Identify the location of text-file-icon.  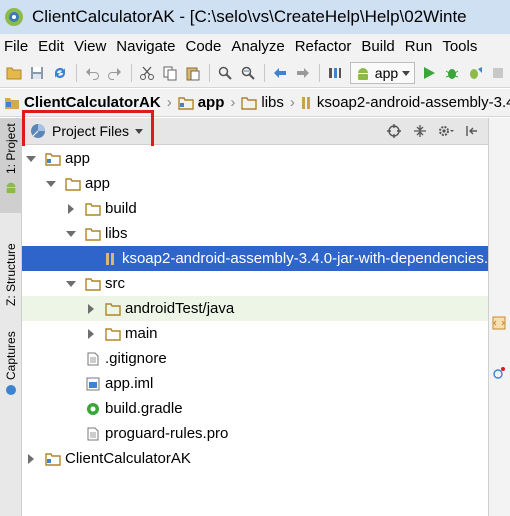
(93, 434).